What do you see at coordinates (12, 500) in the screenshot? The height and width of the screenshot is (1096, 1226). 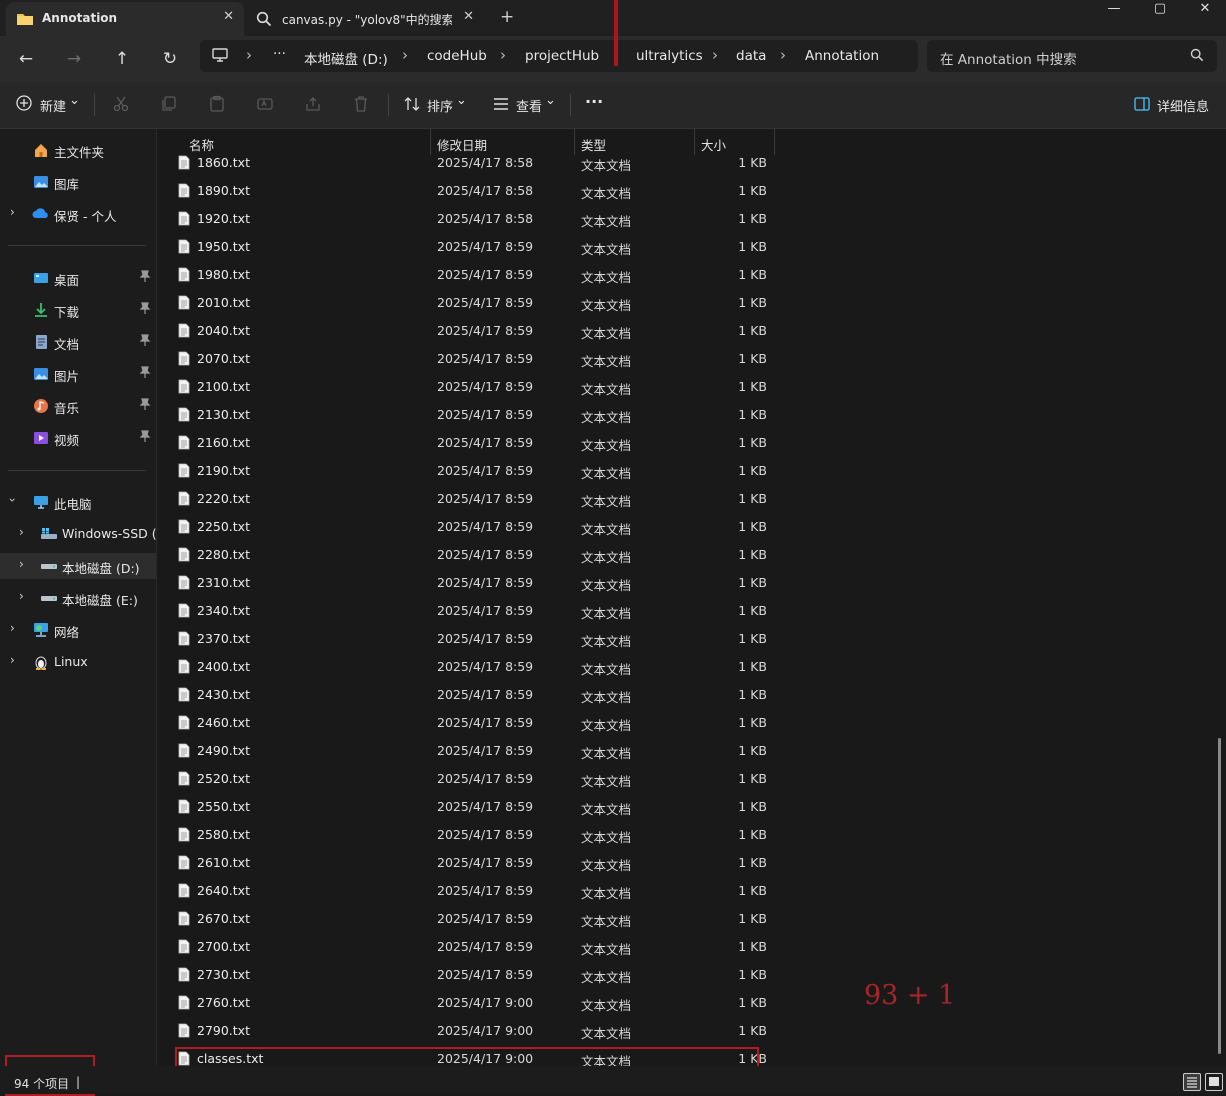 I see `chevron-down-icon: ›` at bounding box center [12, 500].